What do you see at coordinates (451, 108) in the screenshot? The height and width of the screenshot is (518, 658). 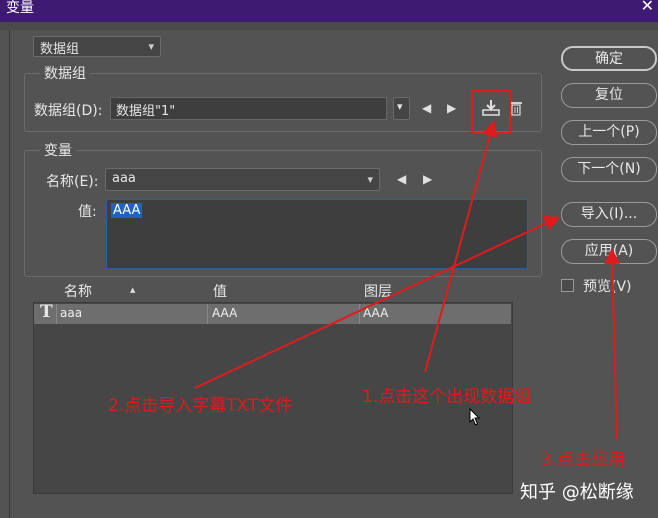 I see `next-dataset-arrow-icon: ▶` at bounding box center [451, 108].